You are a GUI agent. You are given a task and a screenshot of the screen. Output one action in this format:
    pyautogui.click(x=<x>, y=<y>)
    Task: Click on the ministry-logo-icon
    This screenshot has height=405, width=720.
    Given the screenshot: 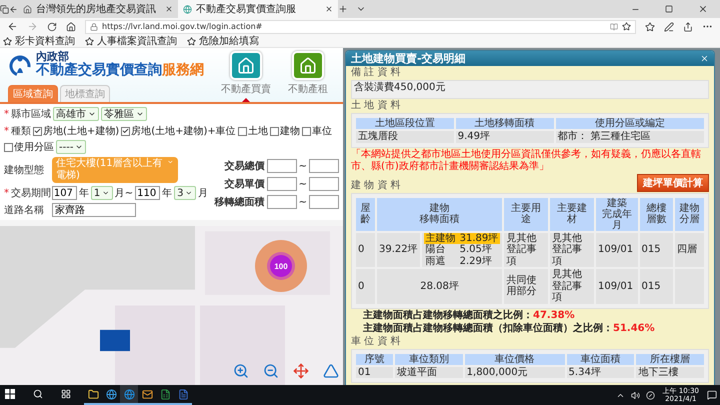 What is the action you would take?
    pyautogui.click(x=20, y=64)
    